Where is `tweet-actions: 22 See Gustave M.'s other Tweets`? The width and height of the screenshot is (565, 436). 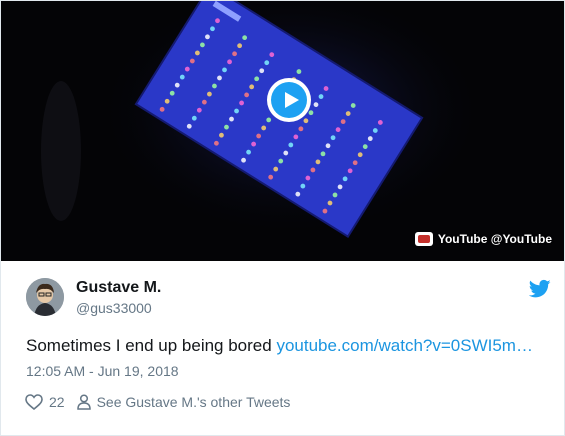
tweet-actions: 22 See Gustave M.'s other Tweets is located at coordinates (157, 402).